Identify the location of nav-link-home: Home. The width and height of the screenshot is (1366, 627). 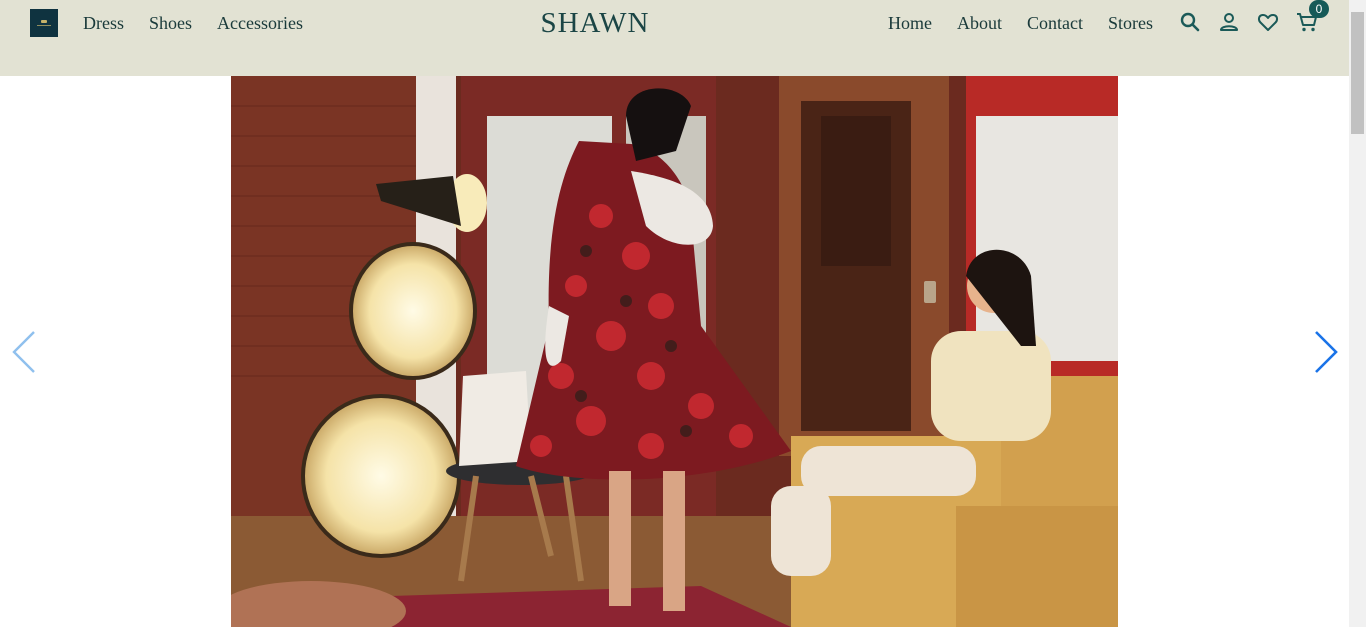
(910, 23).